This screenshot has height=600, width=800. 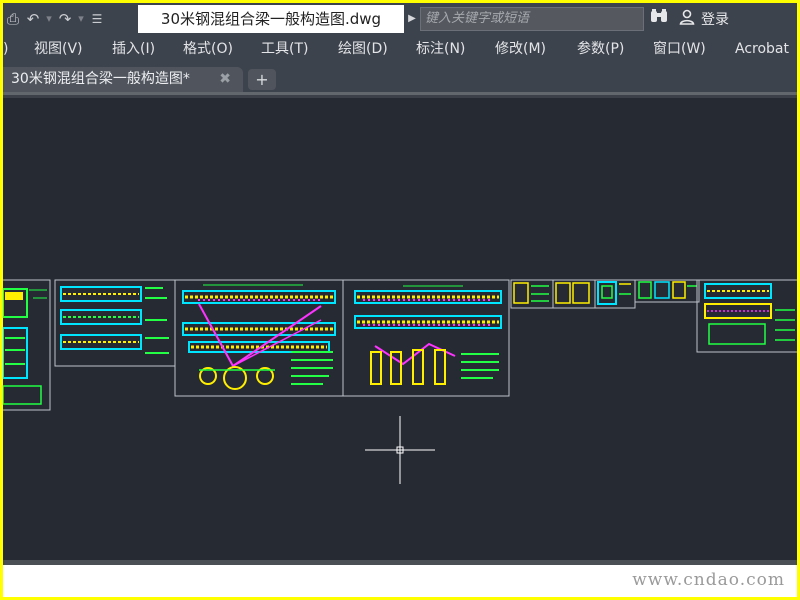 I want to click on title-bar: ⎙ ↶ ▾ ↷ ▾ ☰ 30米钢混组合梁一般构造图.dwg ▶ 键入关键字或短语, so click(x=400, y=19).